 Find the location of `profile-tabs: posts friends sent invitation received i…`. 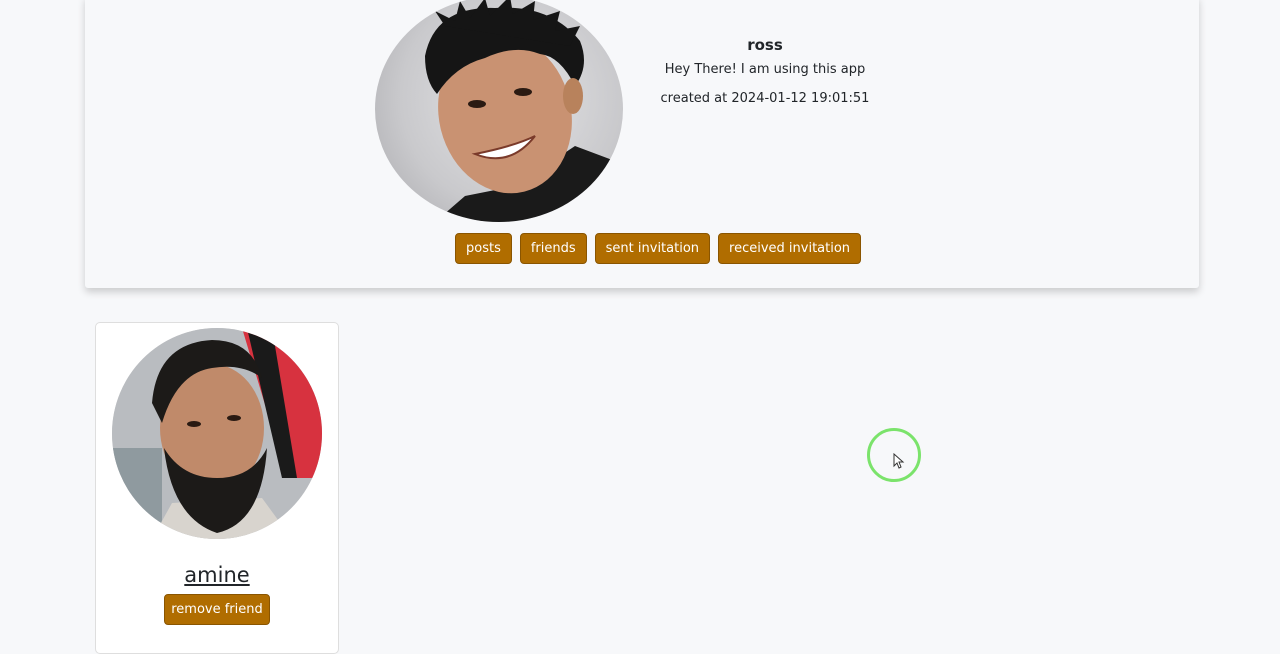

profile-tabs: posts friends sent invitation received i… is located at coordinates (658, 248).